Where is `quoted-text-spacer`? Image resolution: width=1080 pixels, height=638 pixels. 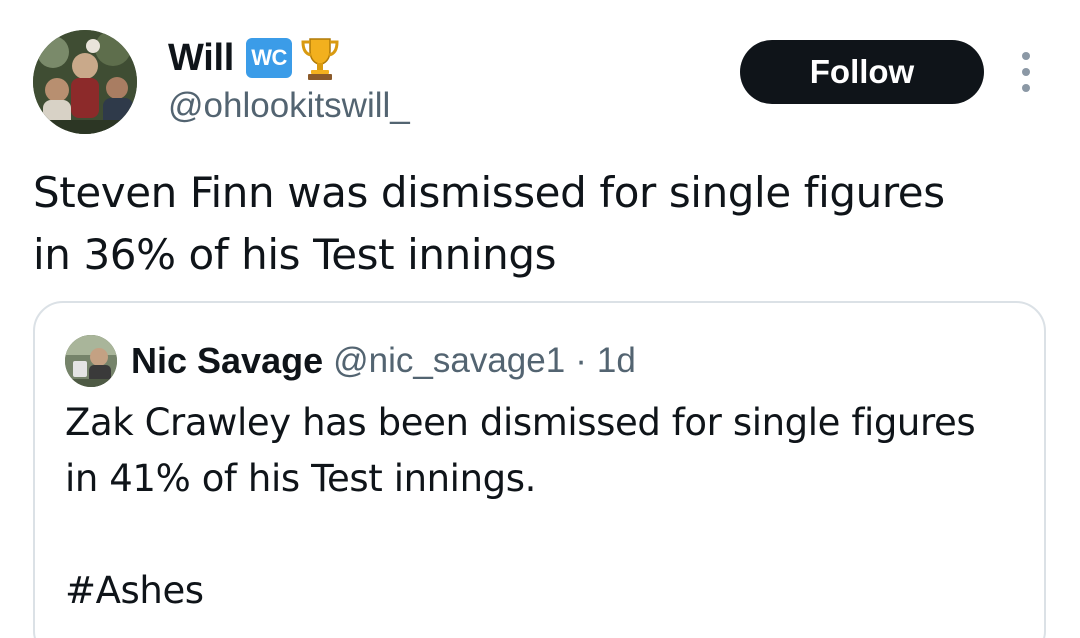 quoted-text-spacer is located at coordinates (545, 535).